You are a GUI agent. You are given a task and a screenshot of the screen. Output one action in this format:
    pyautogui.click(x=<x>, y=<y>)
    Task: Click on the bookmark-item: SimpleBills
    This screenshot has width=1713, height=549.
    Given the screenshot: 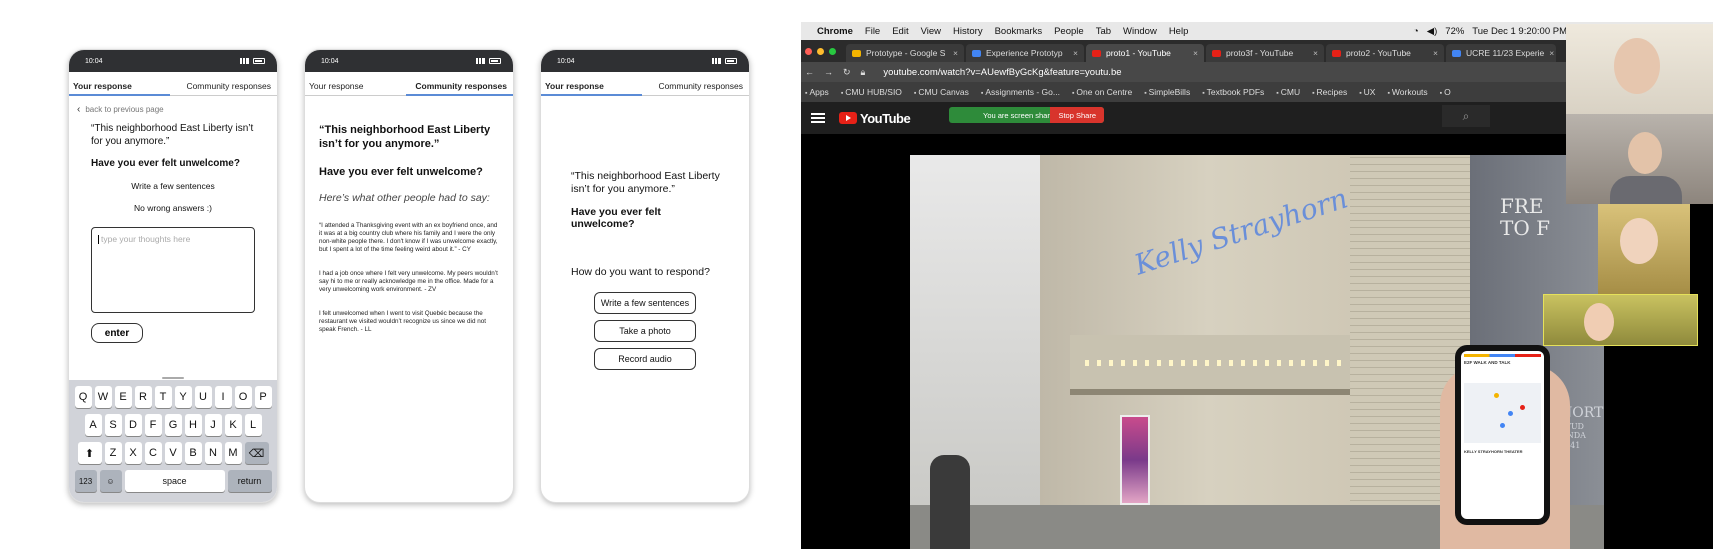 What is the action you would take?
    pyautogui.click(x=1167, y=92)
    